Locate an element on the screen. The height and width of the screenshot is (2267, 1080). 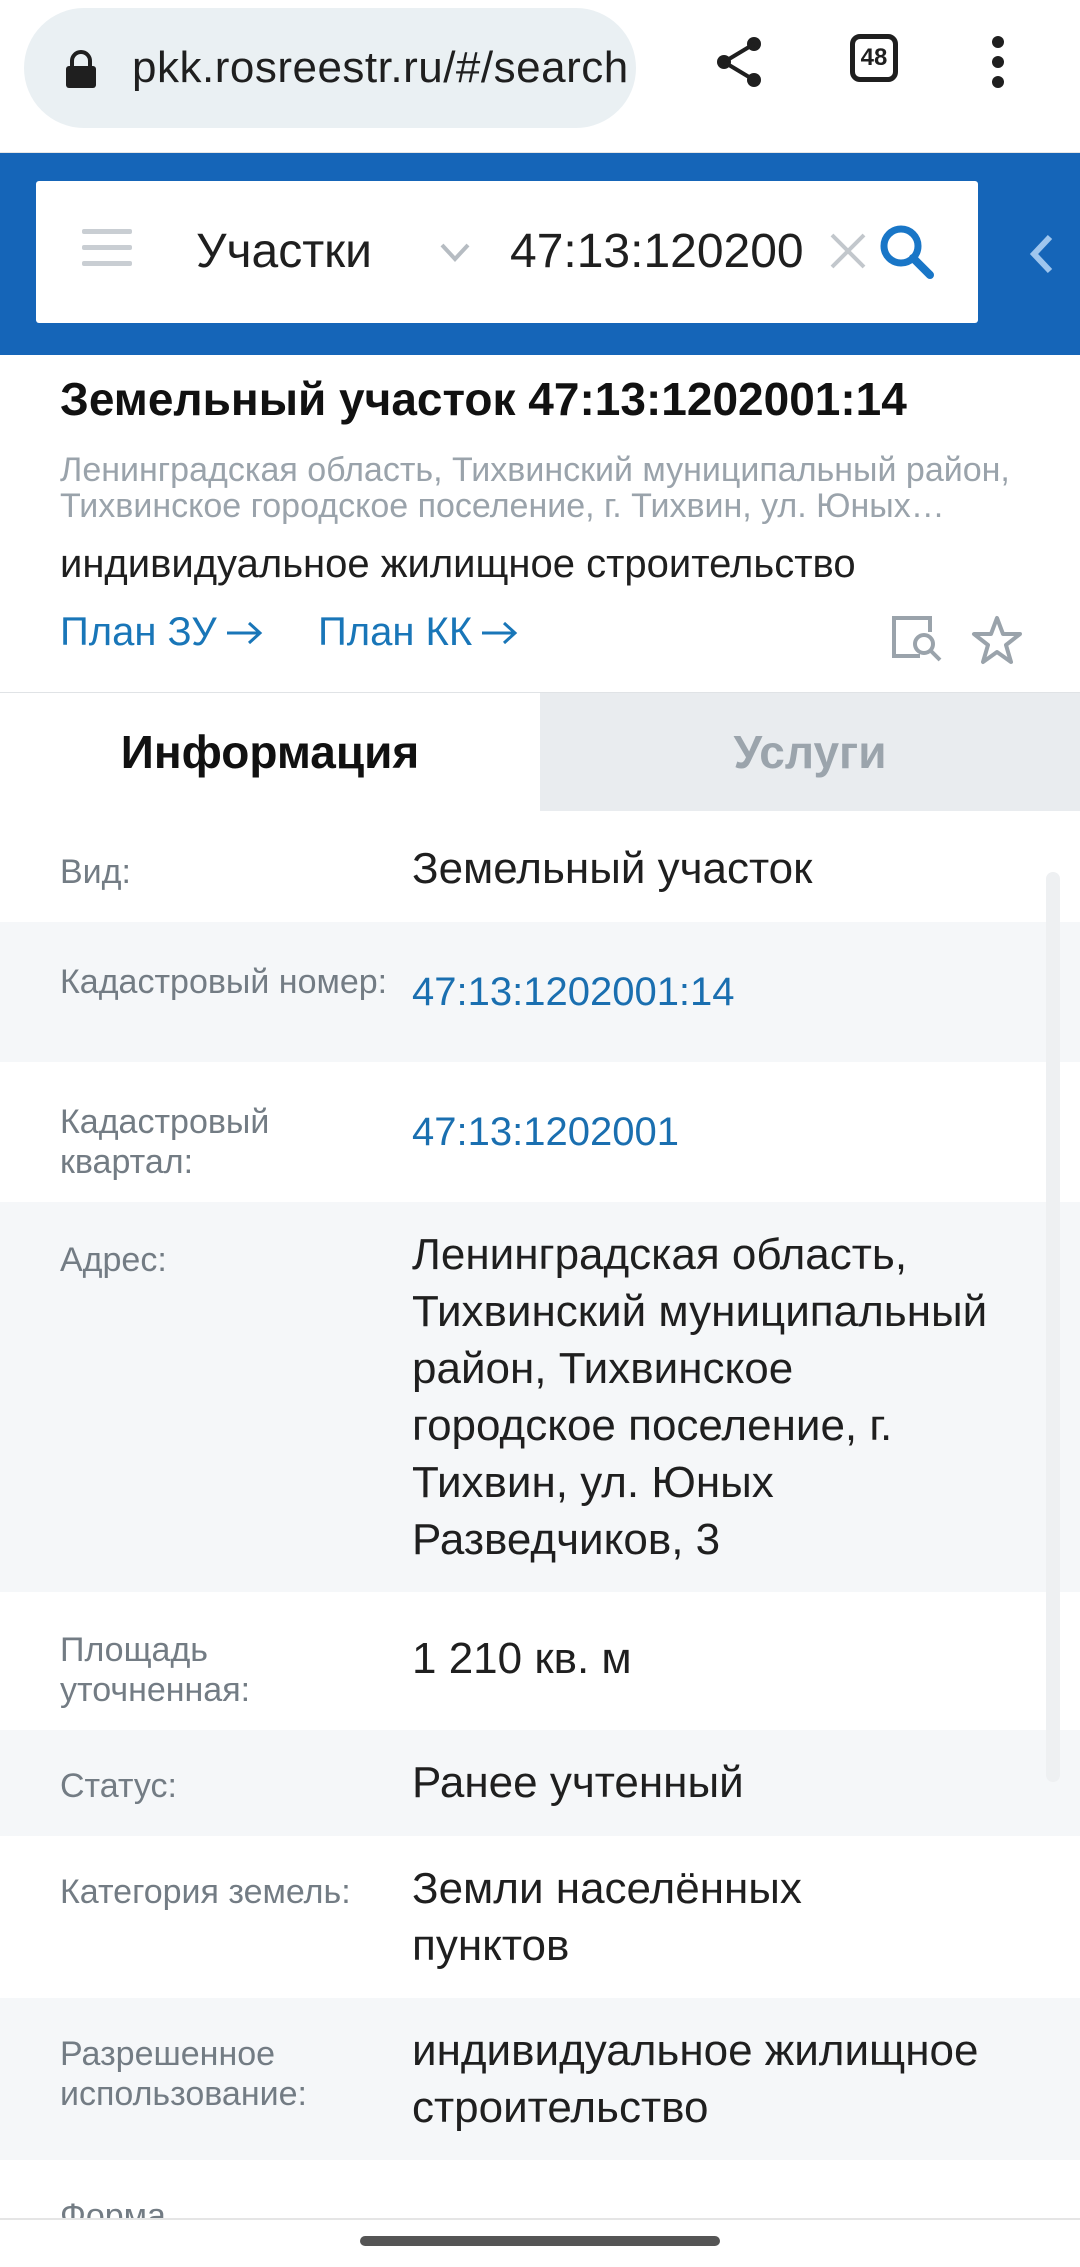
plan-kk-link: План КК is located at coordinates (419, 632).